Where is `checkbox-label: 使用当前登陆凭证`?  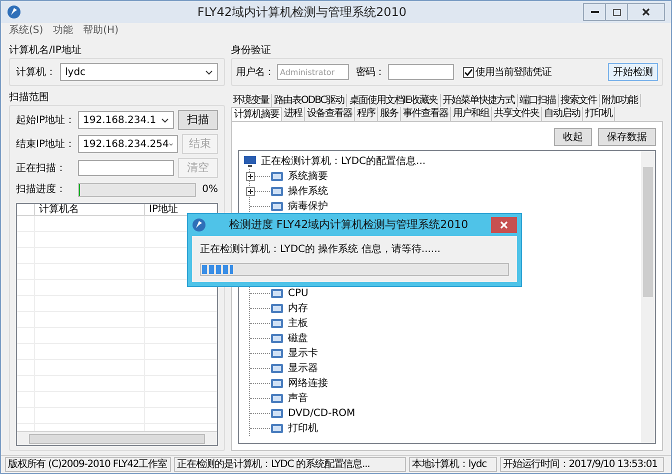 checkbox-label: 使用当前登陆凭证 is located at coordinates (514, 73).